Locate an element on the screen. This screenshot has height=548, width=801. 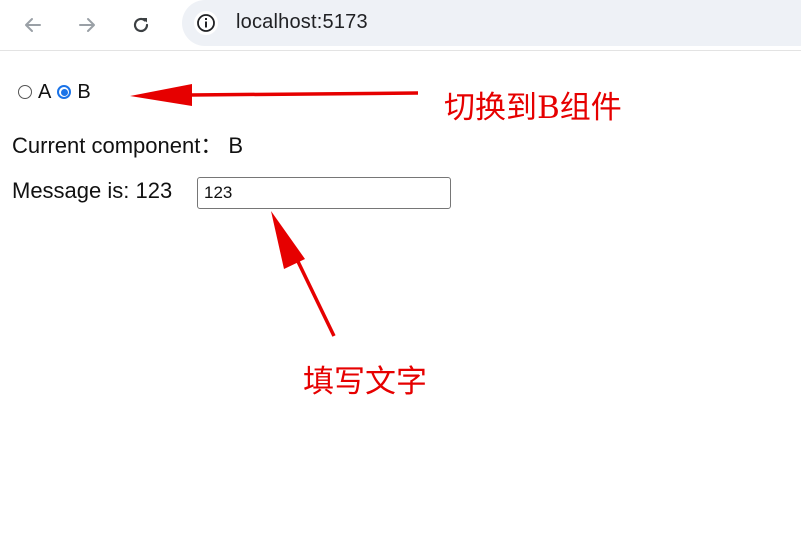
arrow-to-radio-b is located at coordinates (304, 94).